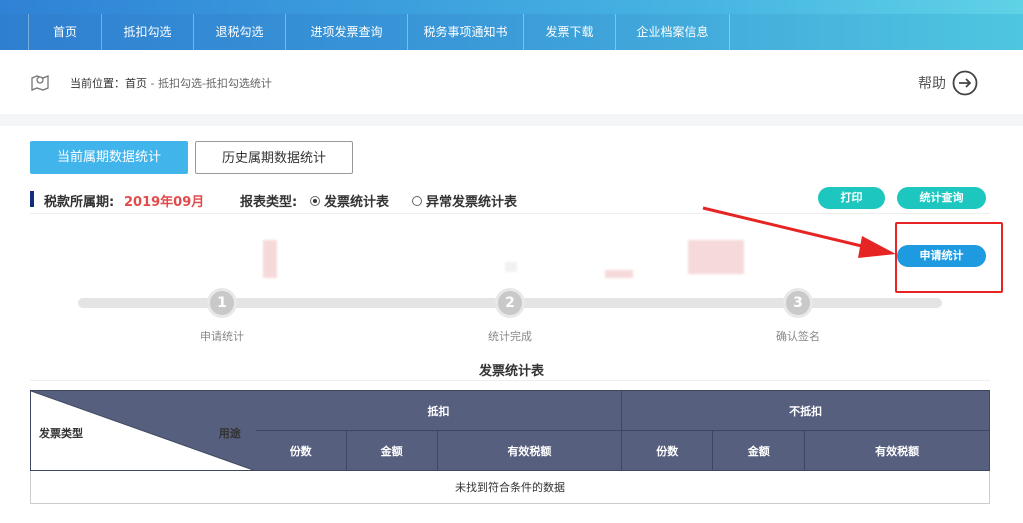 The image size is (1023, 523). Describe the element at coordinates (529, 450) in the screenshot. I see `deduct-tax-header: 有效税额` at that location.